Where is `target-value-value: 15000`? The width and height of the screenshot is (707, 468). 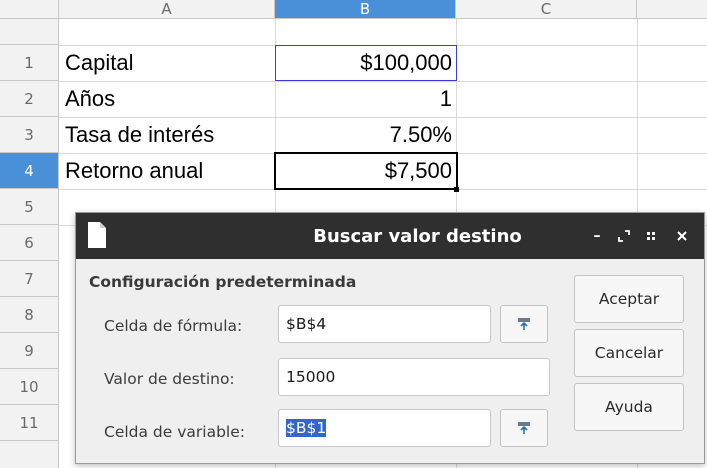
target-value-value: 15000 is located at coordinates (311, 377).